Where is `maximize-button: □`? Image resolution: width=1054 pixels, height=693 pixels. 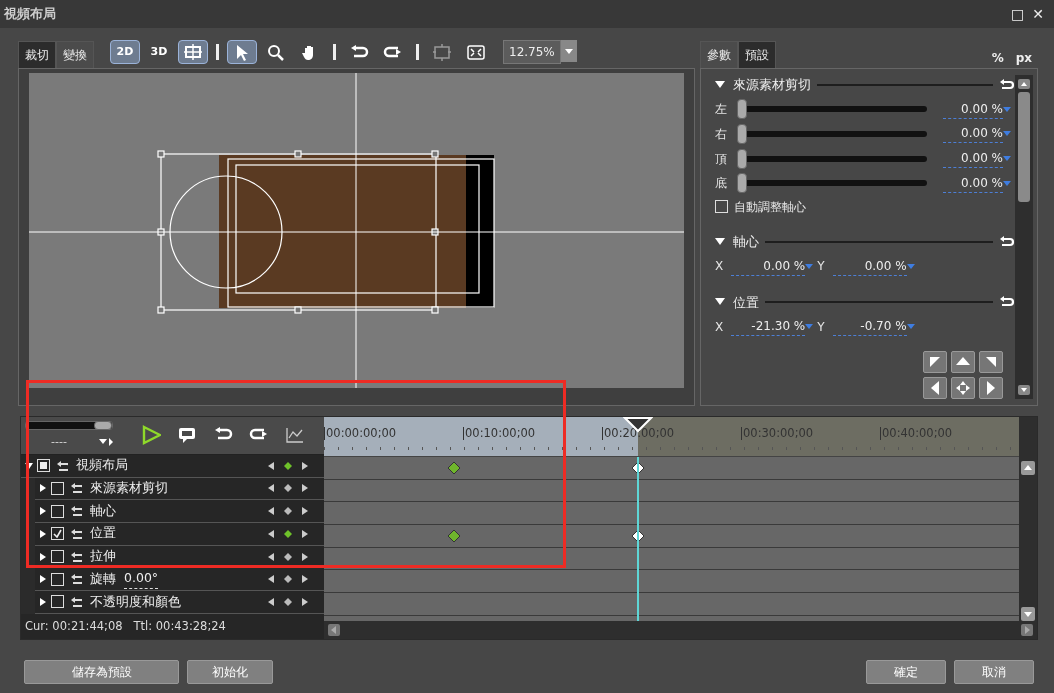
maximize-button: □ is located at coordinates (1018, 14).